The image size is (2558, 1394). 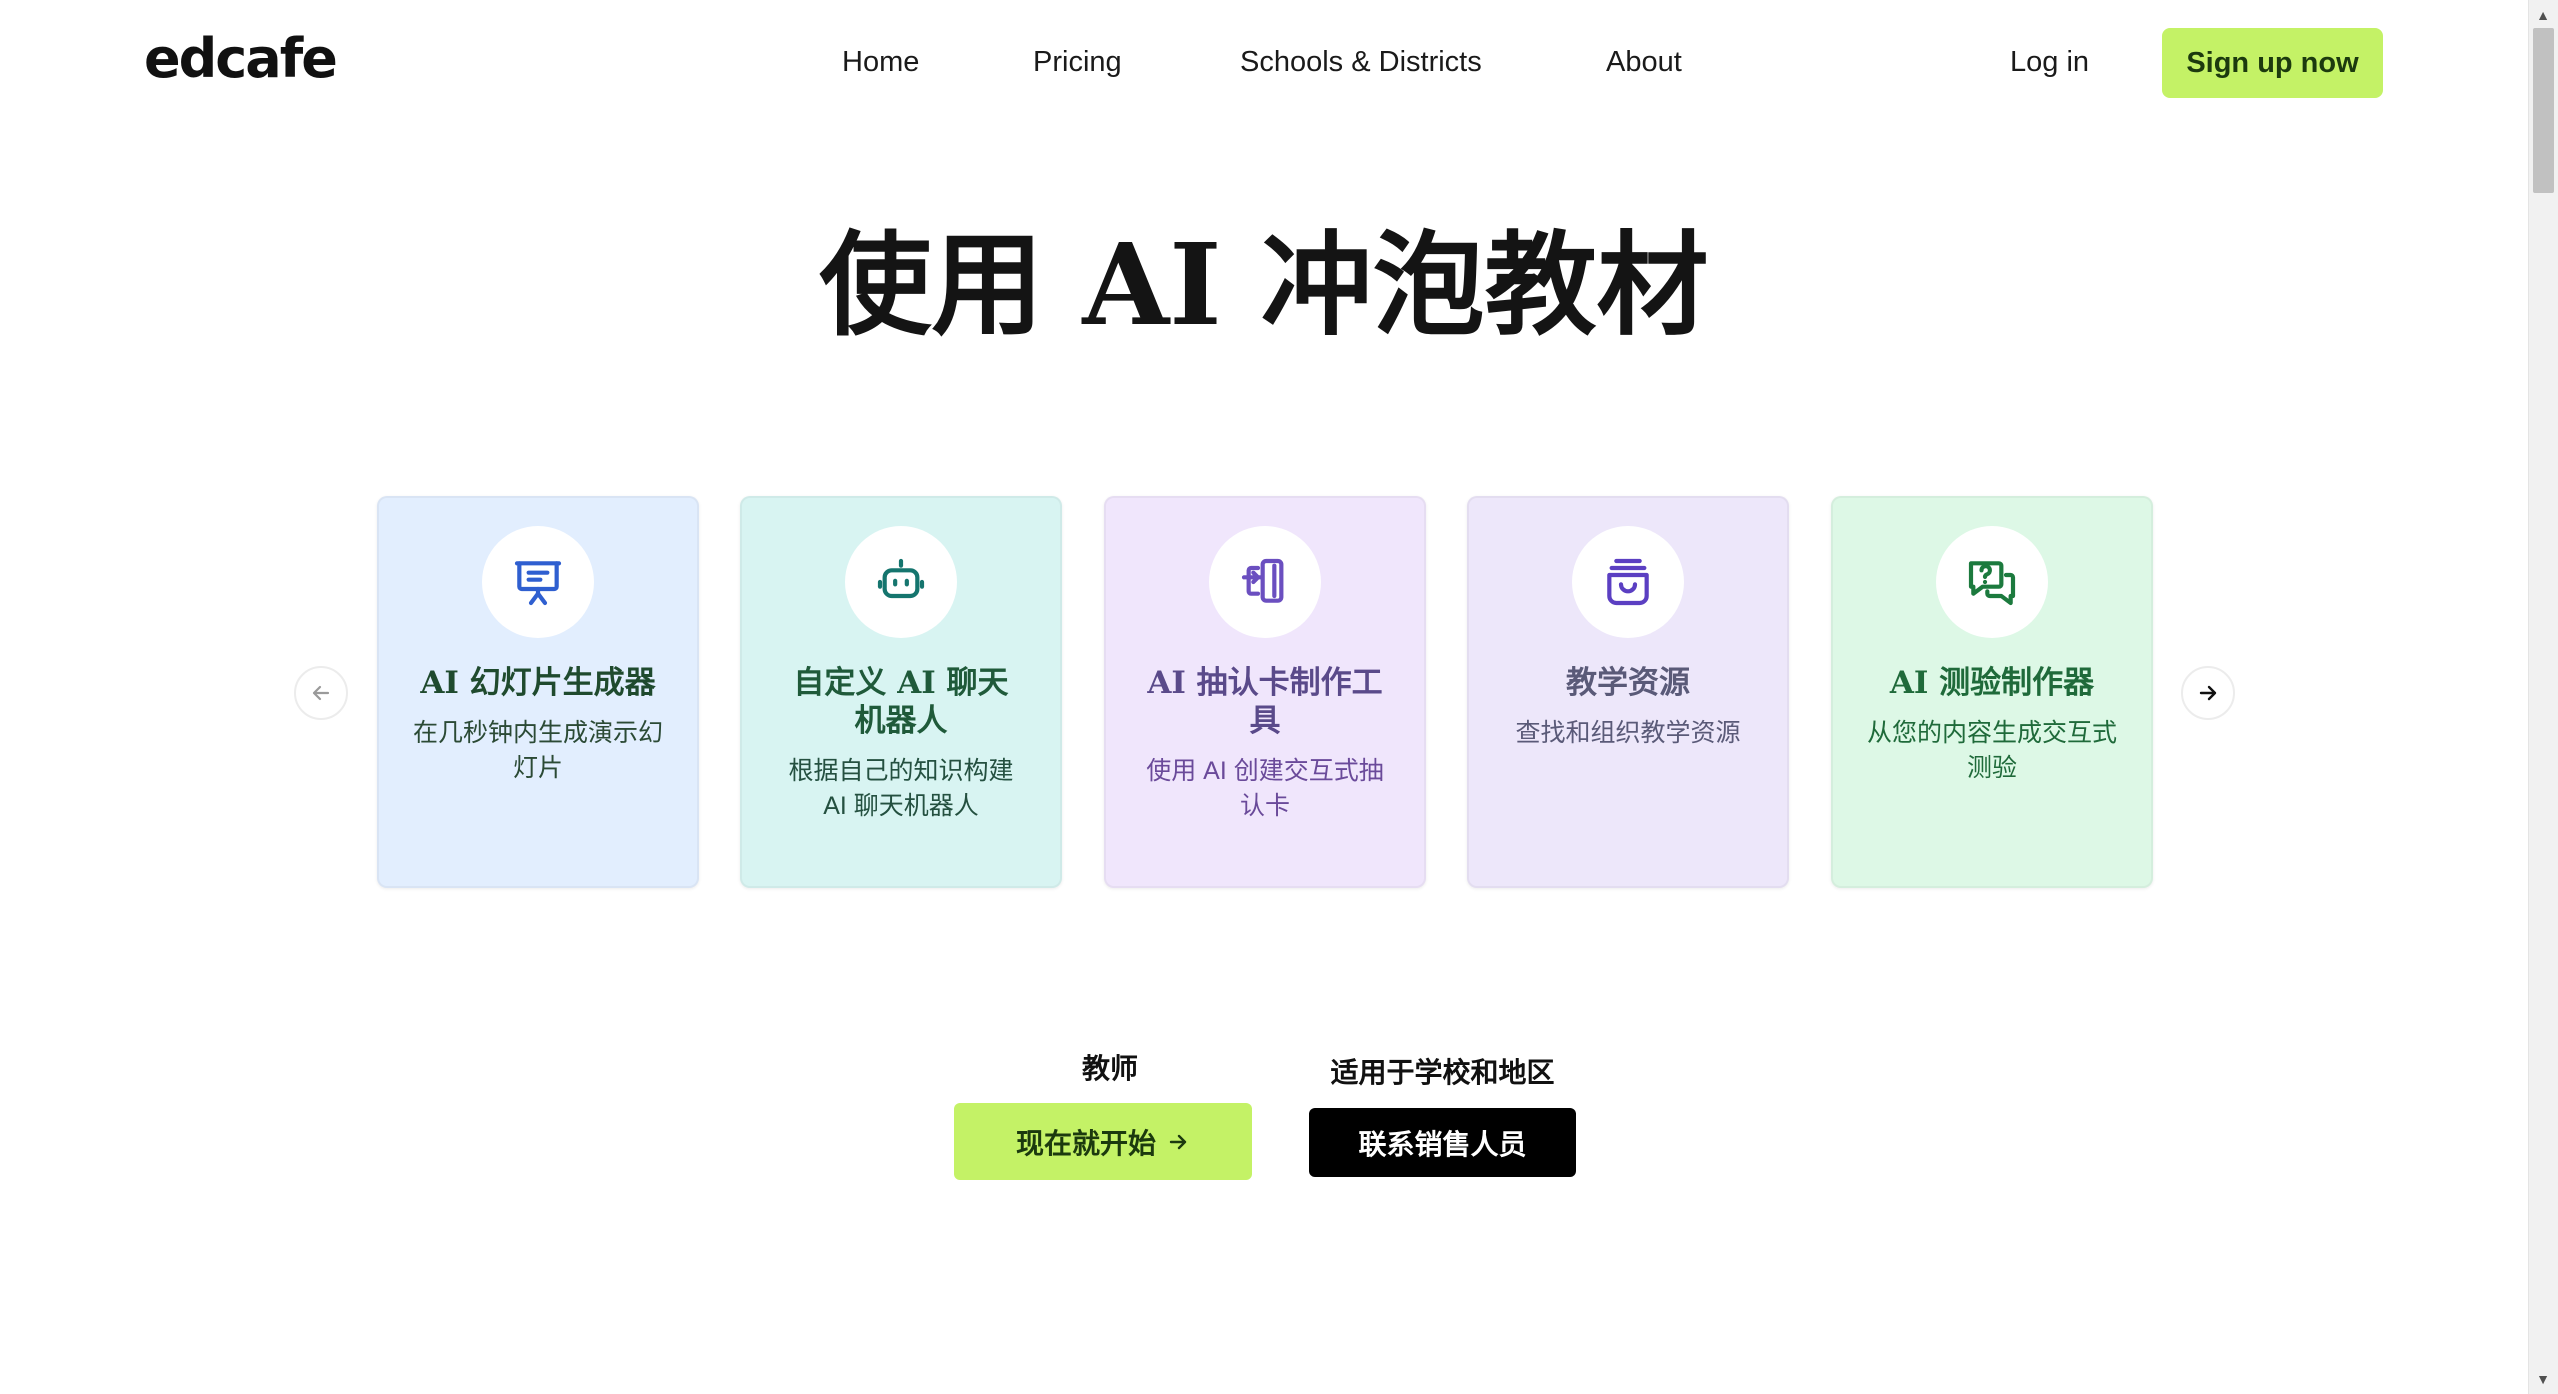 I want to click on get-started-button: 现在就开始, so click(x=1103, y=1141).